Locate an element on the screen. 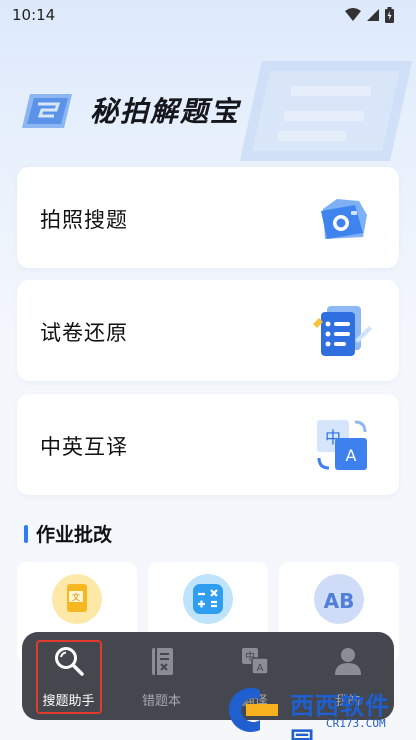 The height and width of the screenshot is (740, 416). battery-icon is located at coordinates (389, 15).